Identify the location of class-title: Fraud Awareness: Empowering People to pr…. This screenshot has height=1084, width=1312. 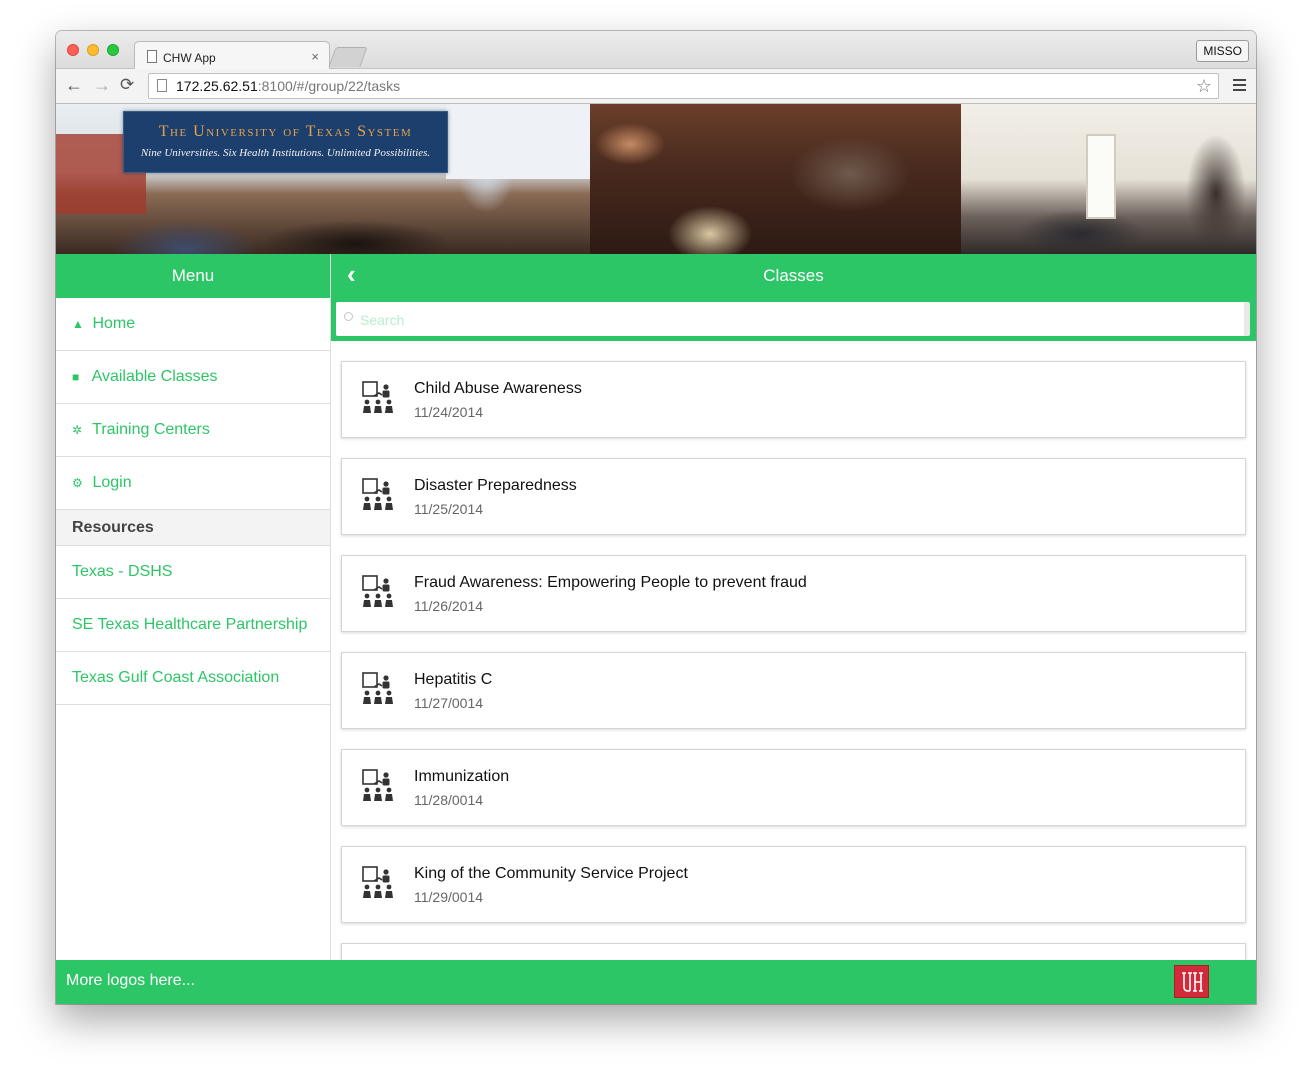
(610, 582).